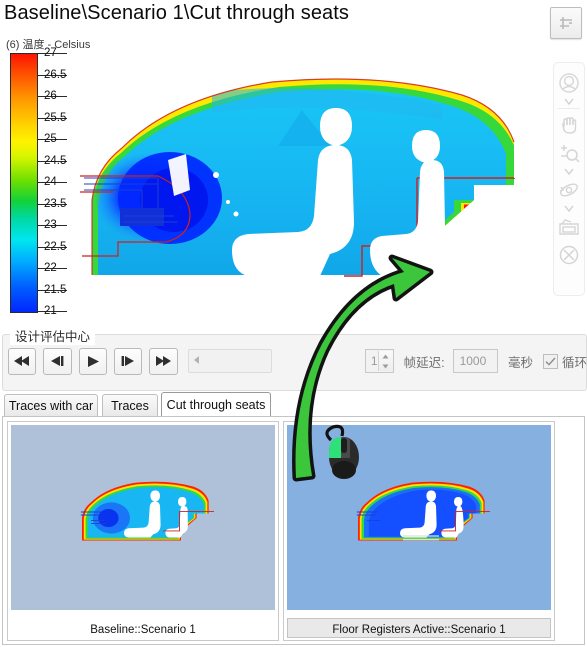  I want to click on frame-delay-value: 1000, so click(473, 361).